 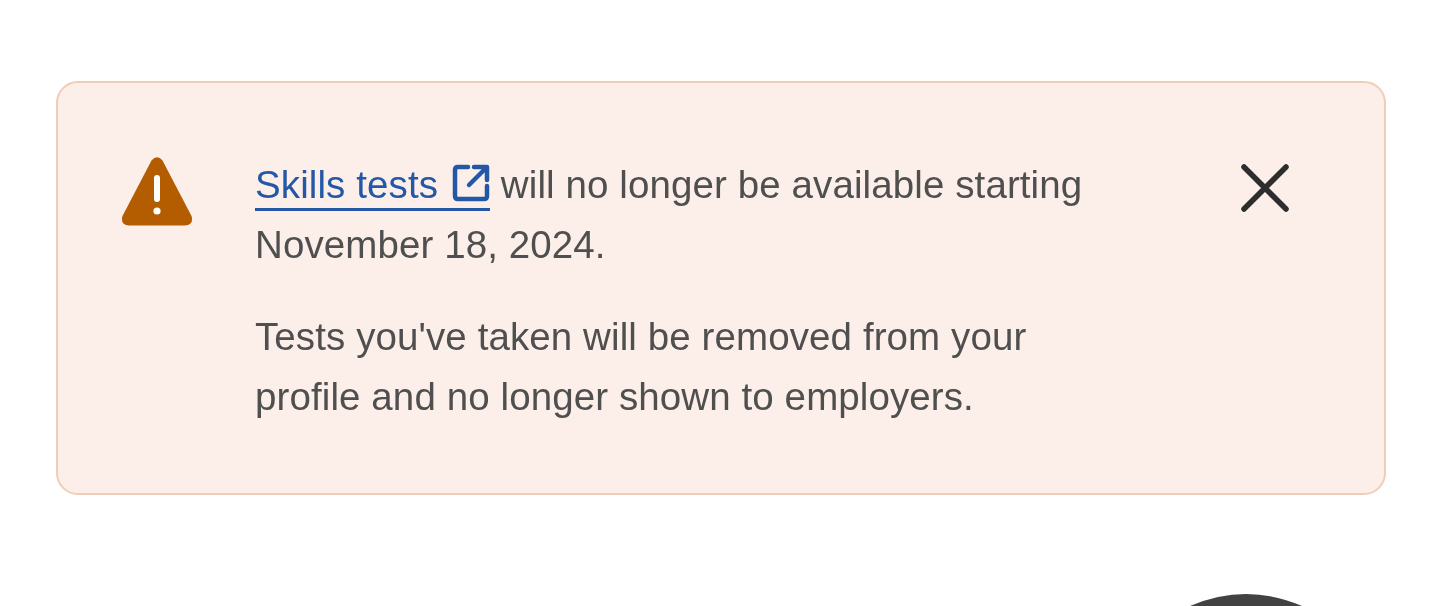 What do you see at coordinates (1246, 600) in the screenshot?
I see `floating-button` at bounding box center [1246, 600].